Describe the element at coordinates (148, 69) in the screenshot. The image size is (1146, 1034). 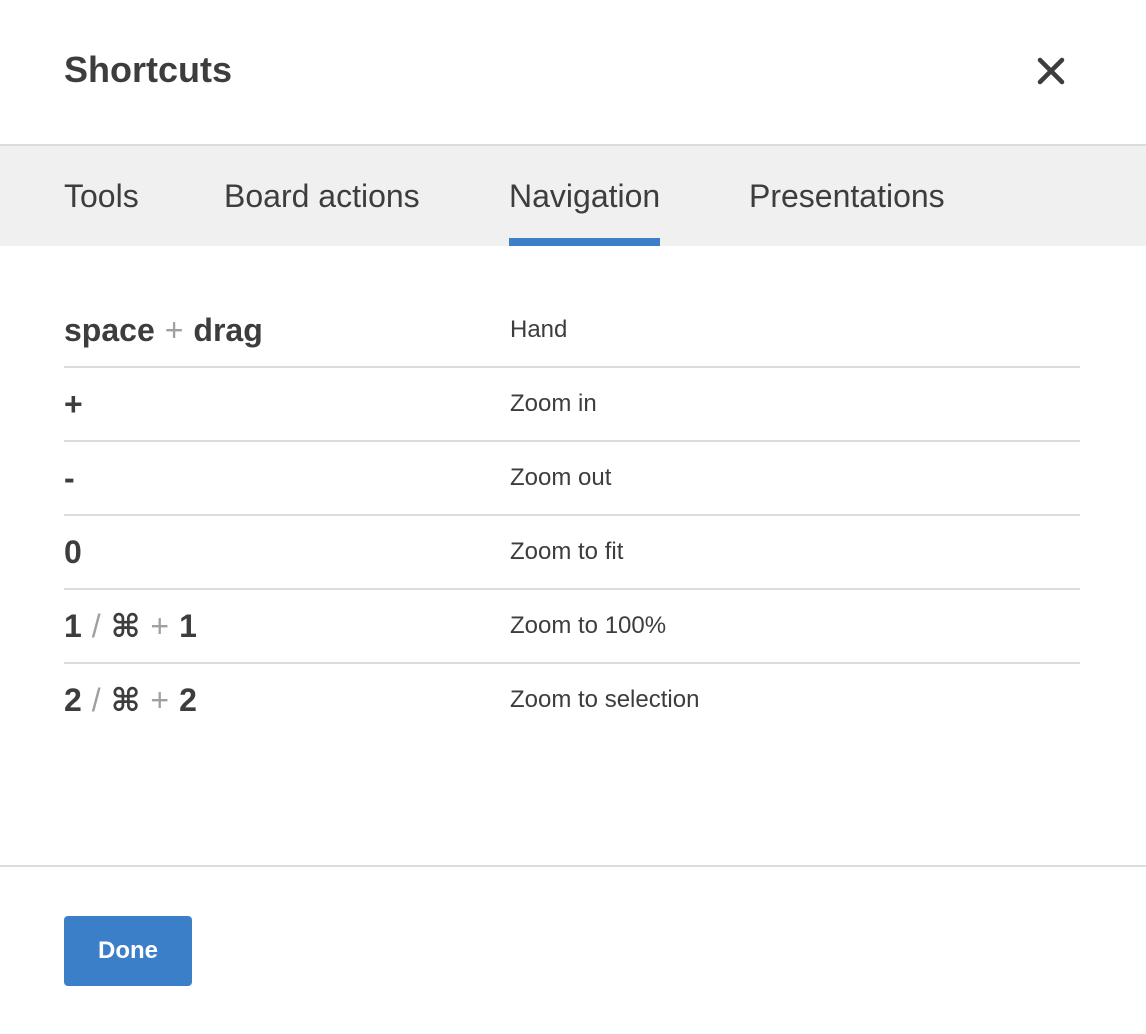
I see `dialog-title: Shortcuts` at that location.